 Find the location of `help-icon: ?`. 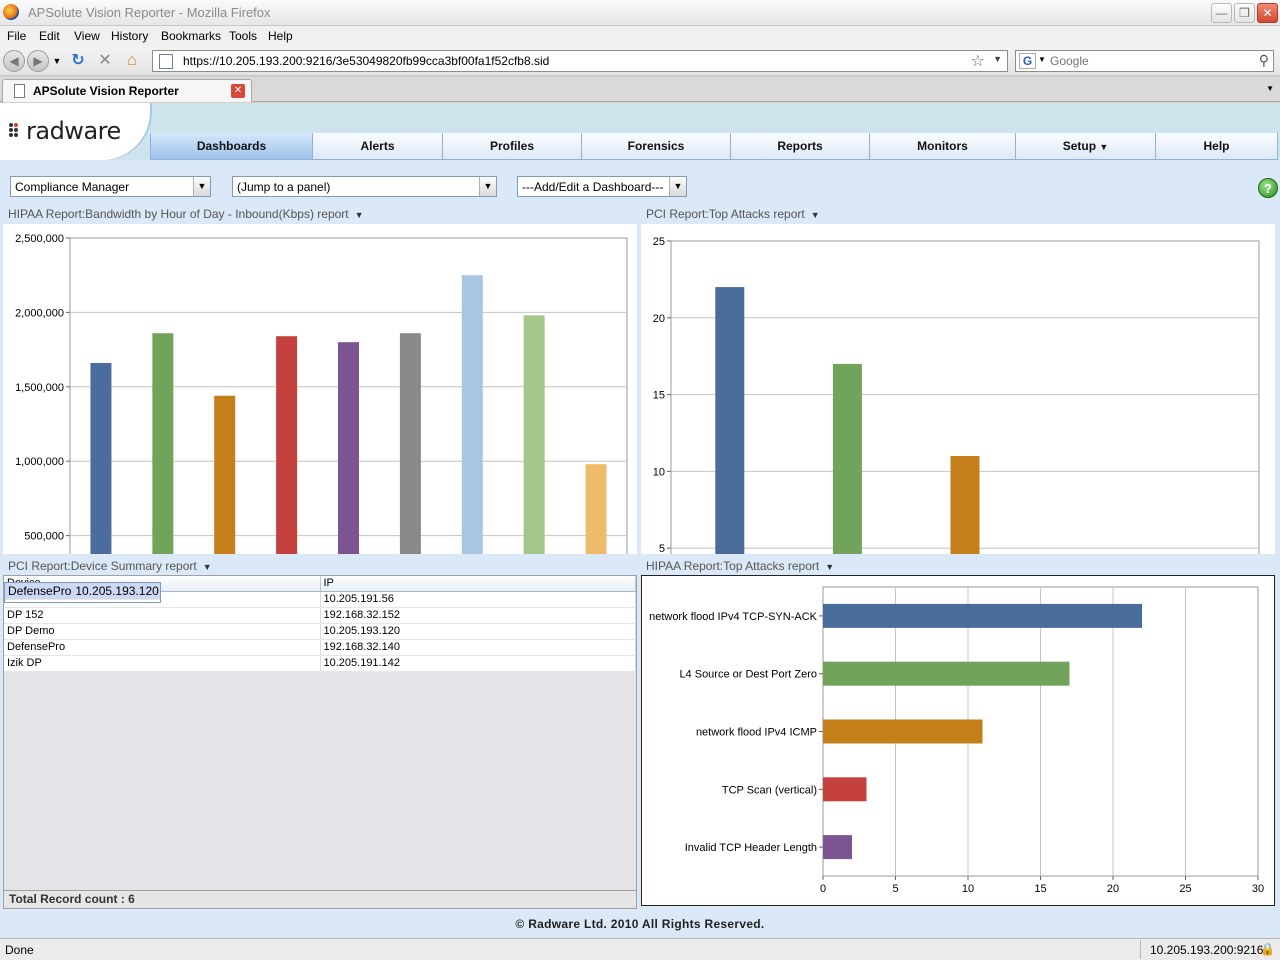

help-icon: ? is located at coordinates (1268, 188).